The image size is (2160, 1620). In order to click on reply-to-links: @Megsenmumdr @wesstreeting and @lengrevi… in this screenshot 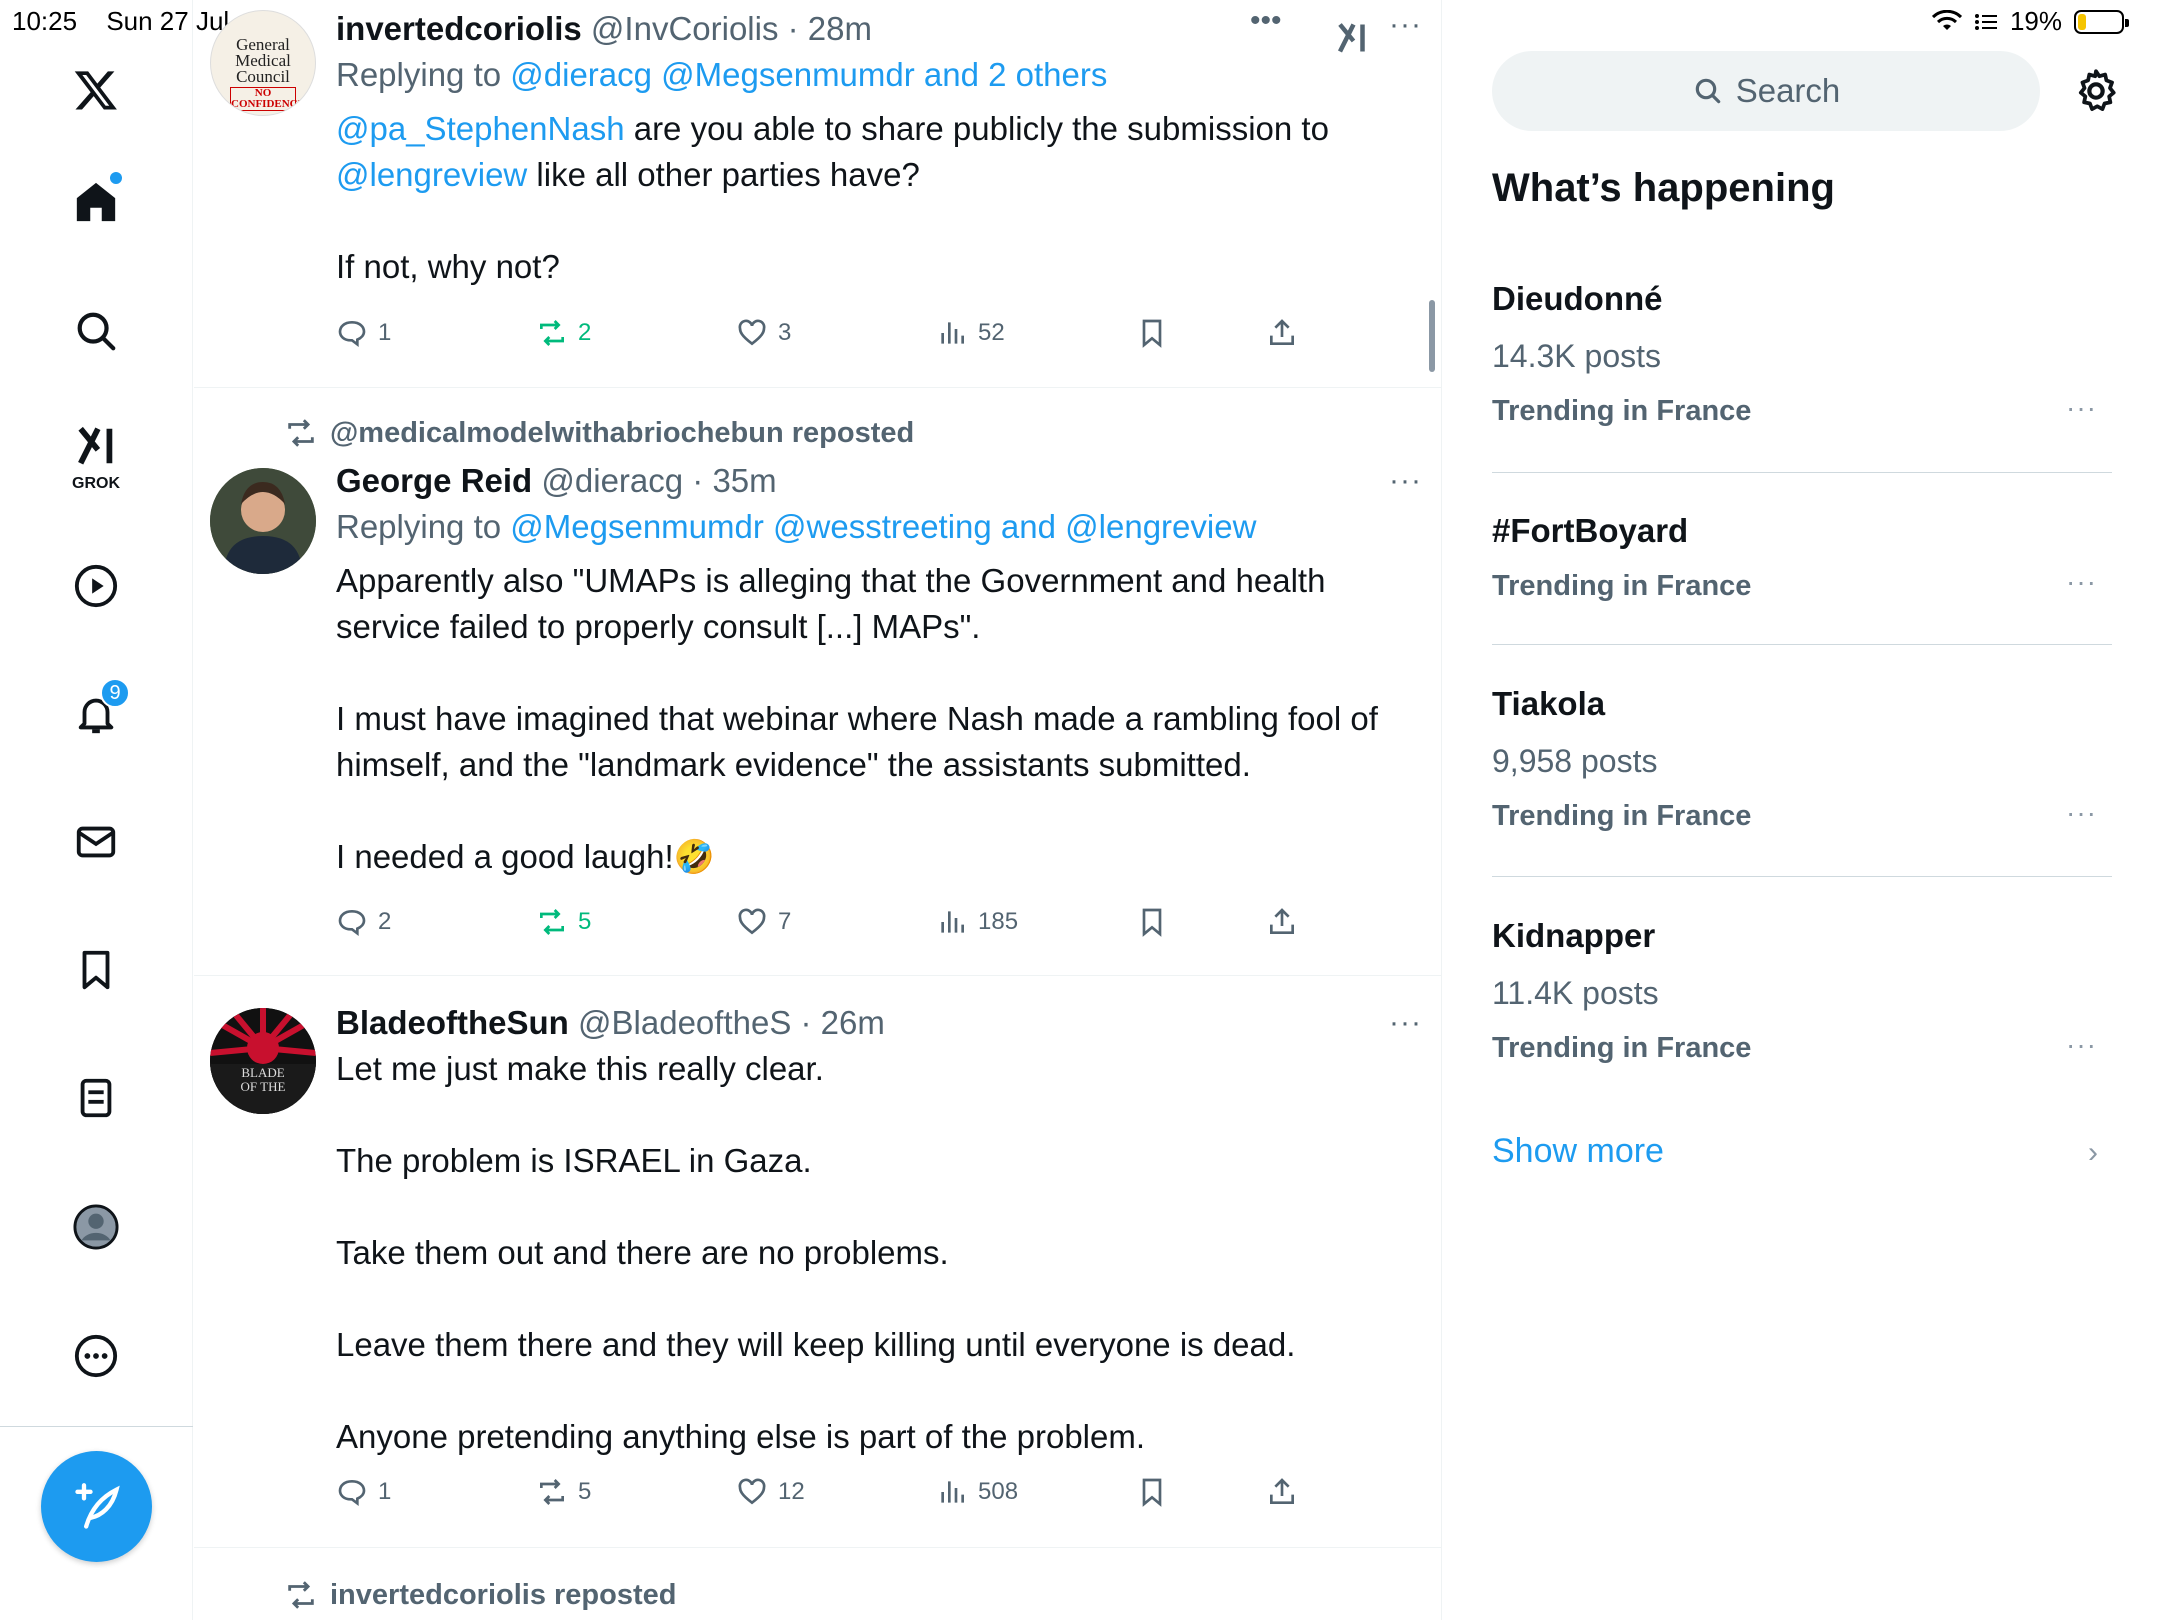, I will do `click(883, 526)`.